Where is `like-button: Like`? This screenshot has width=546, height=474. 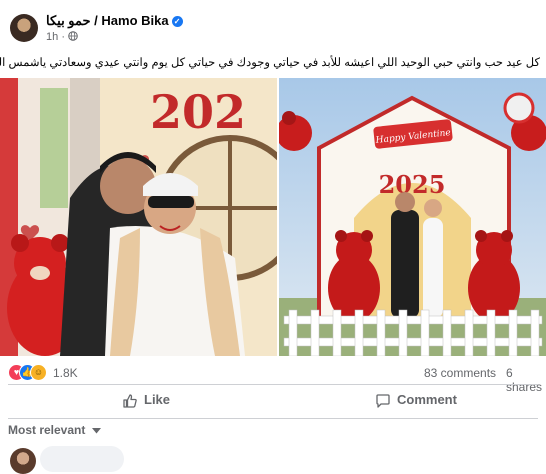
like-button: Like is located at coordinates (146, 403).